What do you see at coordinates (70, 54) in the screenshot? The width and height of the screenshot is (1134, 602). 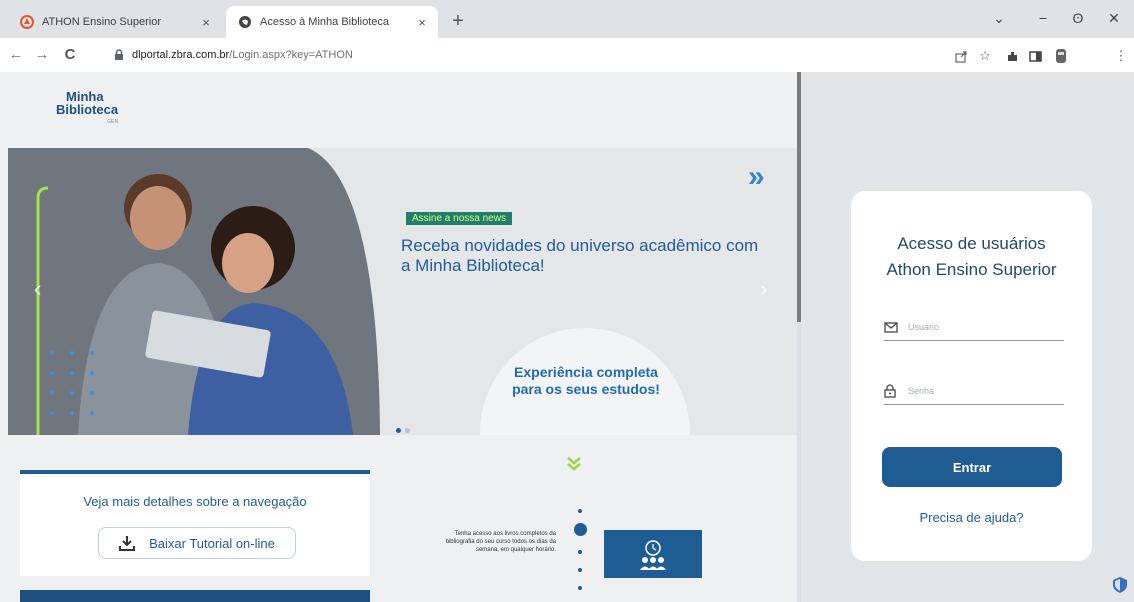 I see `reload-button: C` at bounding box center [70, 54].